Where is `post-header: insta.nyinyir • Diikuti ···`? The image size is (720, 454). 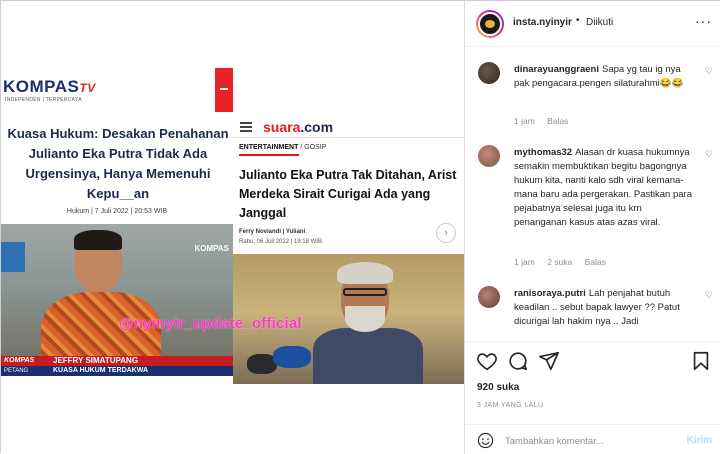 post-header: insta.nyinyir • Diikuti ··· is located at coordinates (592, 24).